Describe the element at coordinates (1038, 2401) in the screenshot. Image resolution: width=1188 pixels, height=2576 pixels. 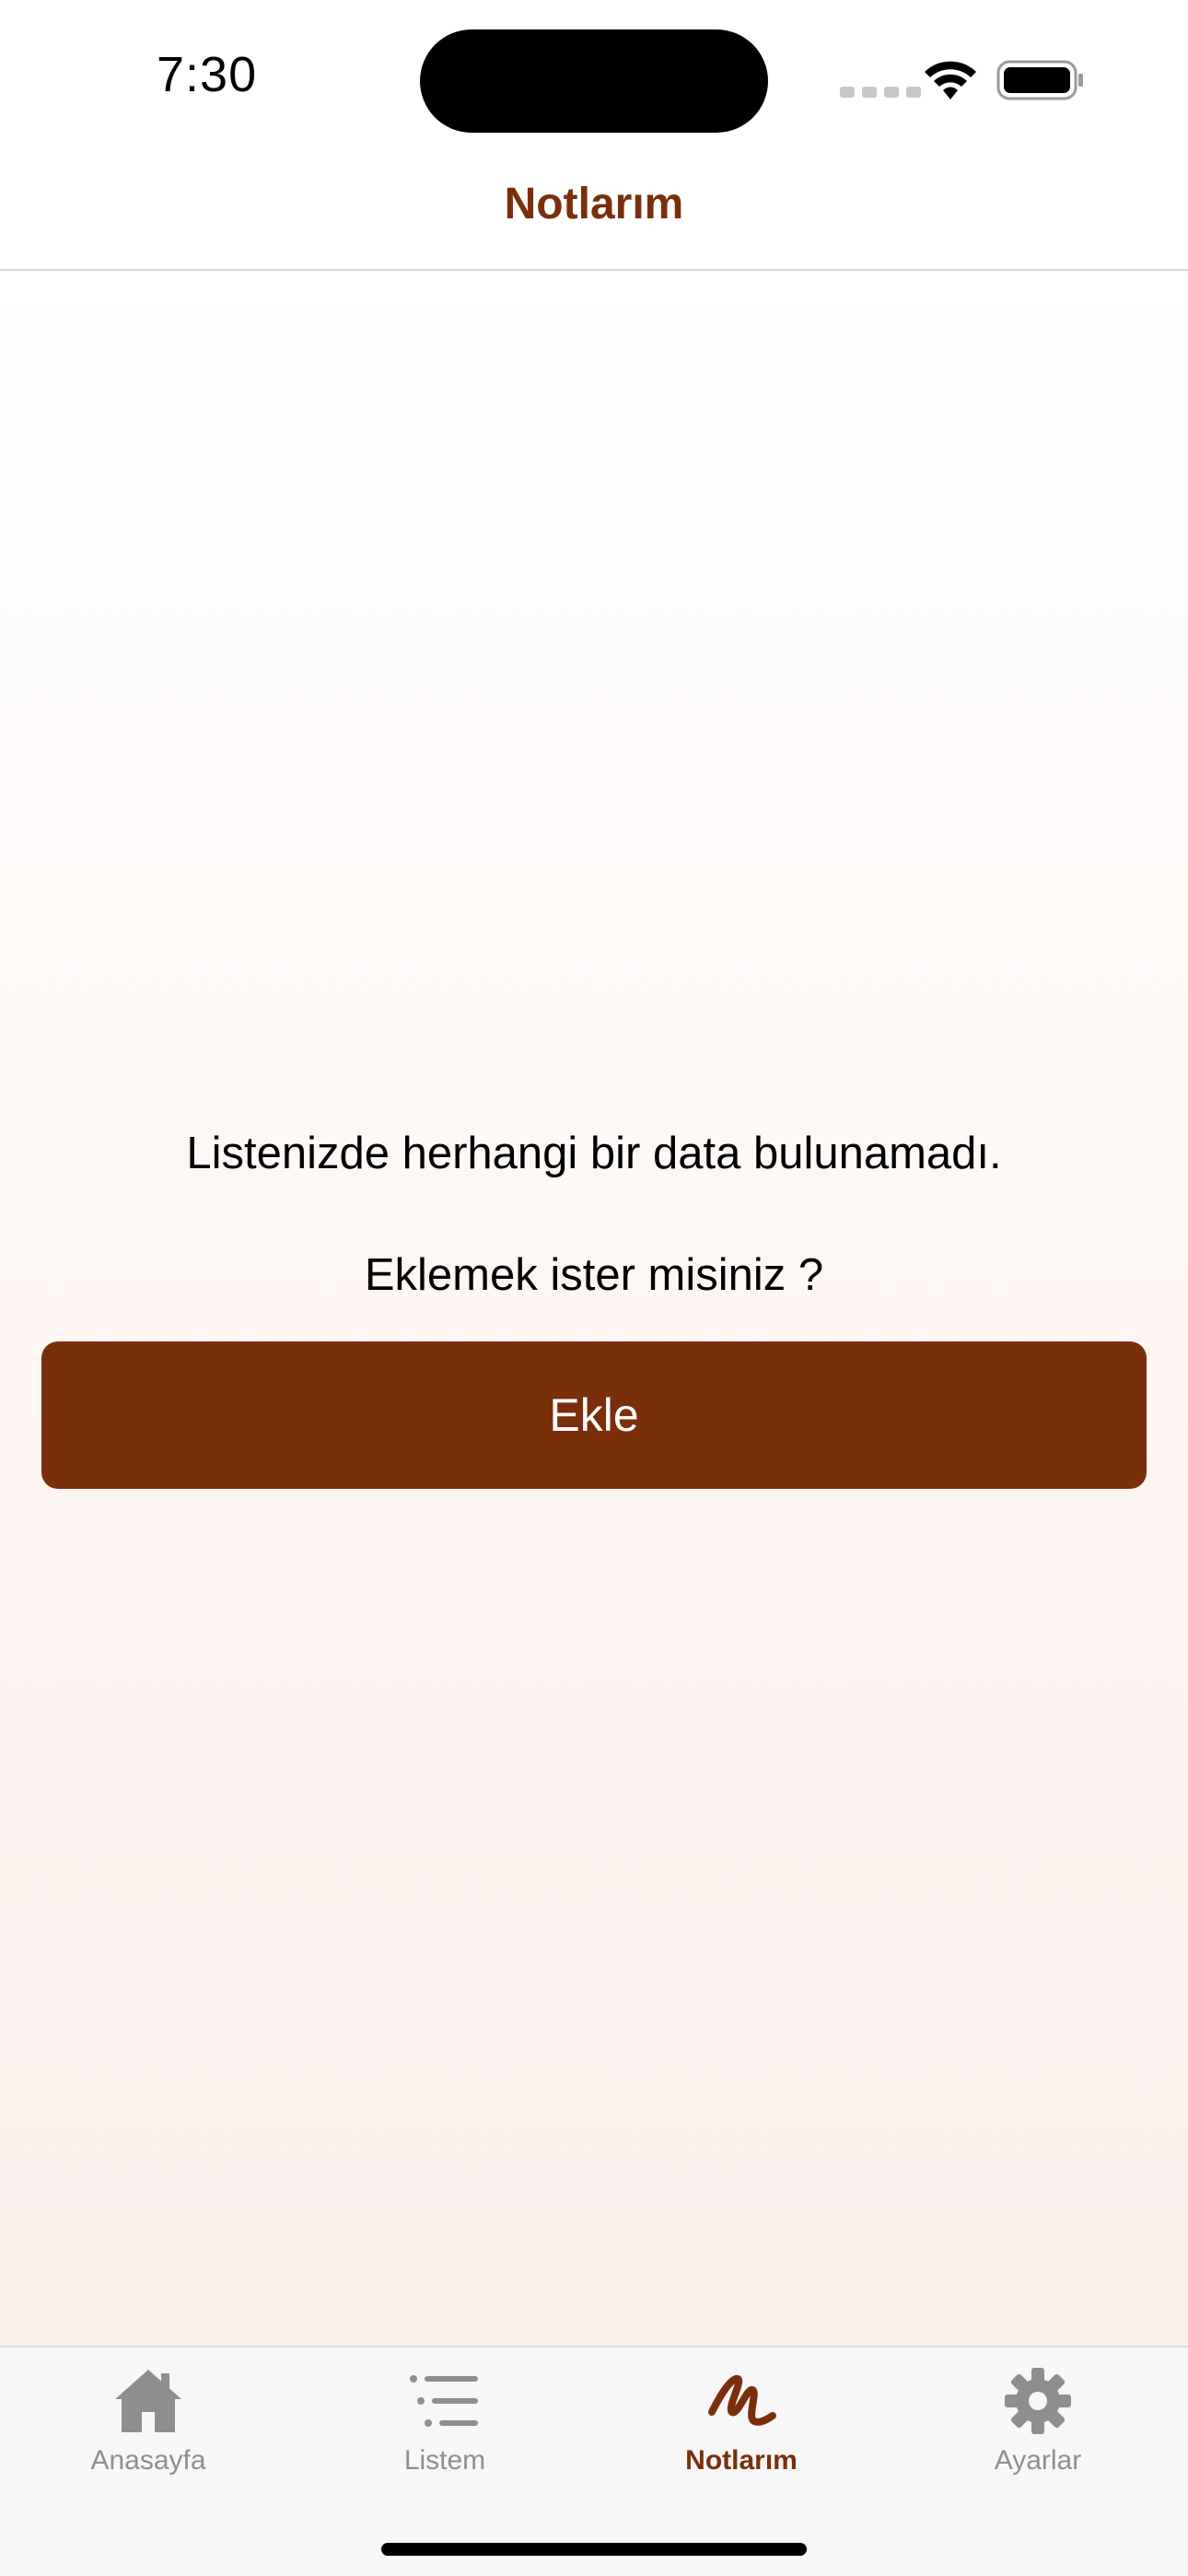
I see `gear-icon` at that location.